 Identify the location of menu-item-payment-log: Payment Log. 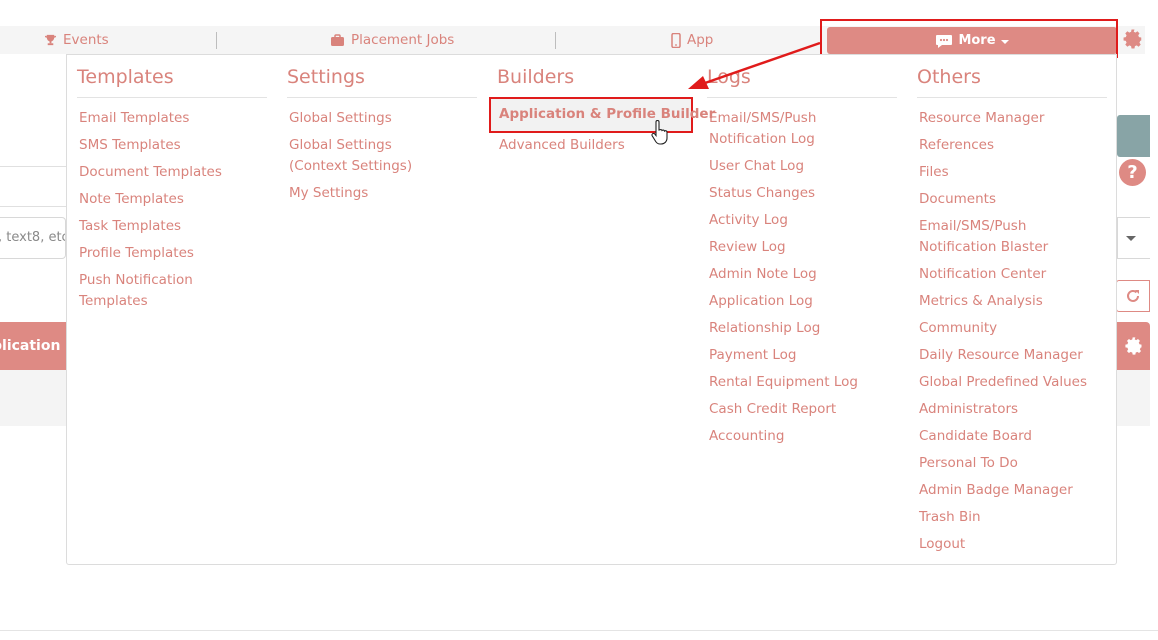
(801, 355).